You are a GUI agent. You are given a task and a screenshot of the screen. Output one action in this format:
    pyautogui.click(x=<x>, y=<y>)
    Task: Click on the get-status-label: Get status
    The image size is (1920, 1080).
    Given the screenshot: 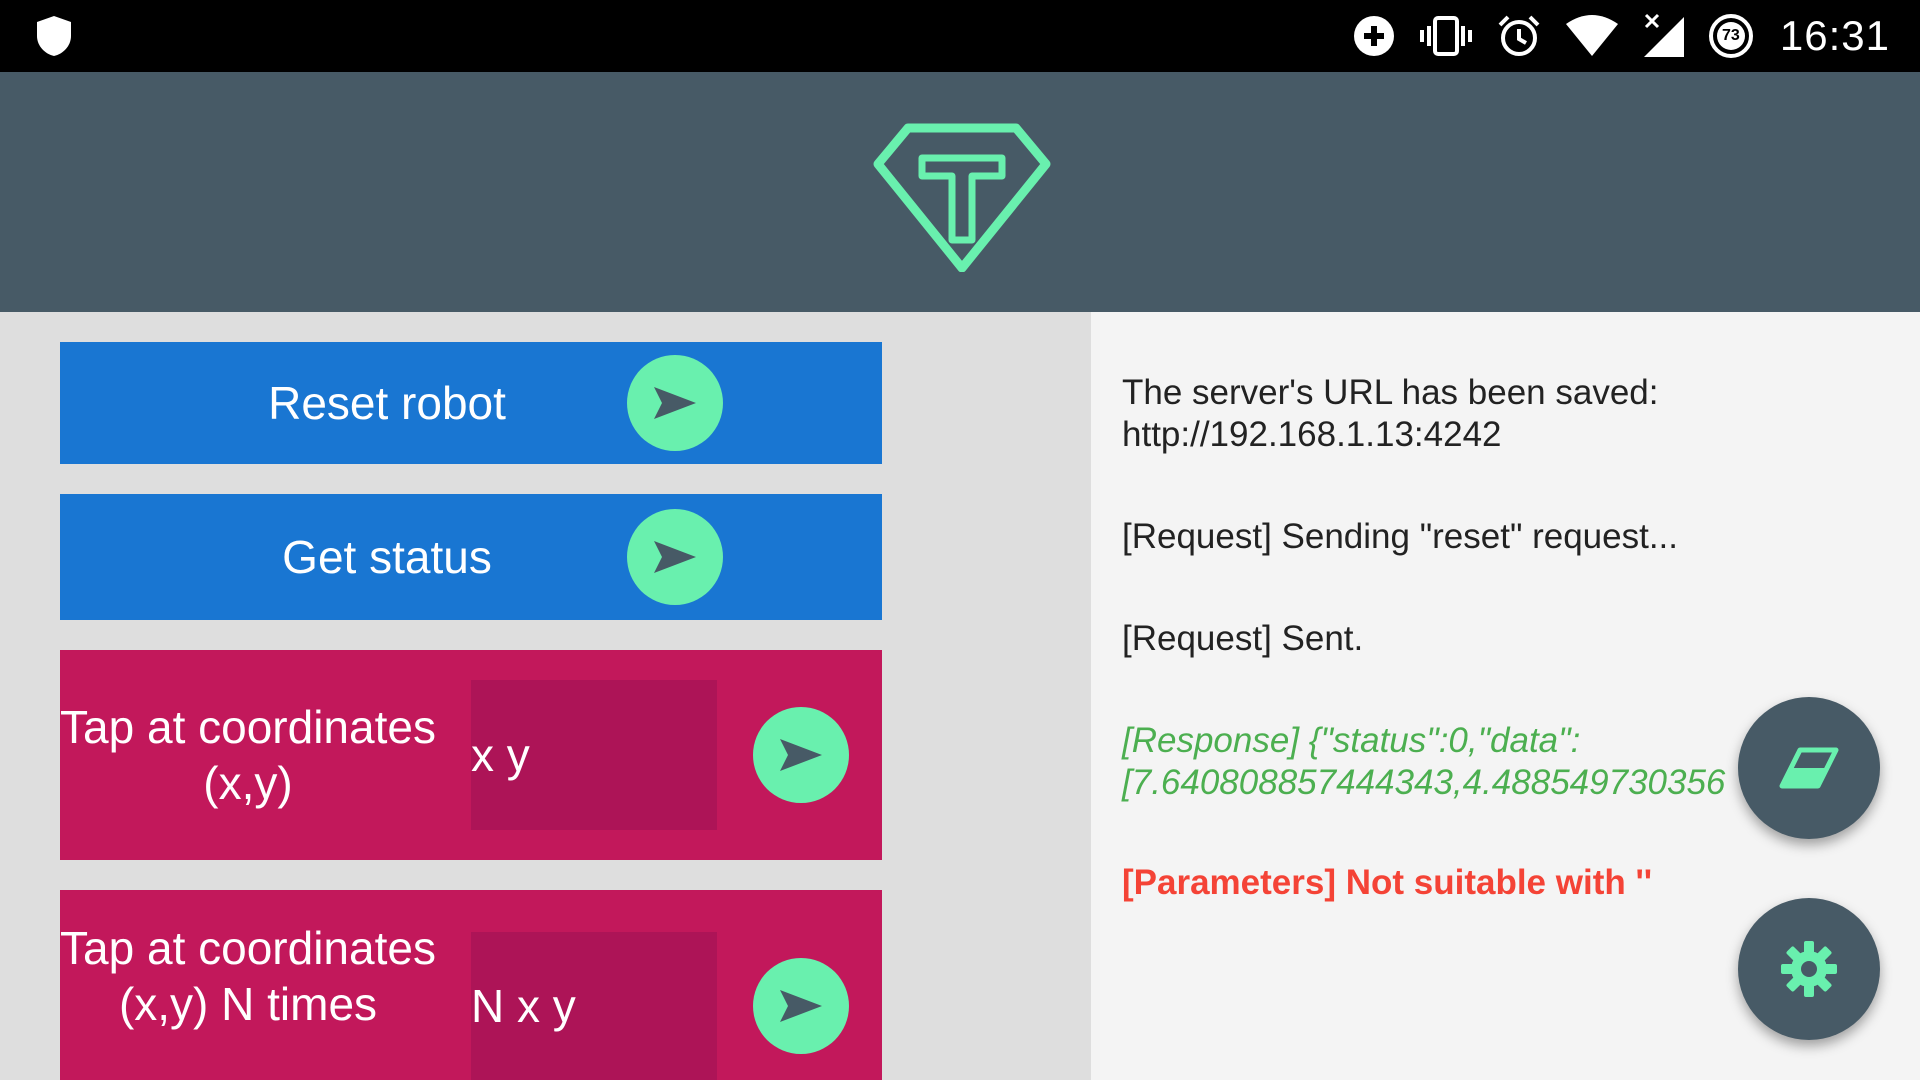 What is the action you would take?
    pyautogui.click(x=387, y=557)
    